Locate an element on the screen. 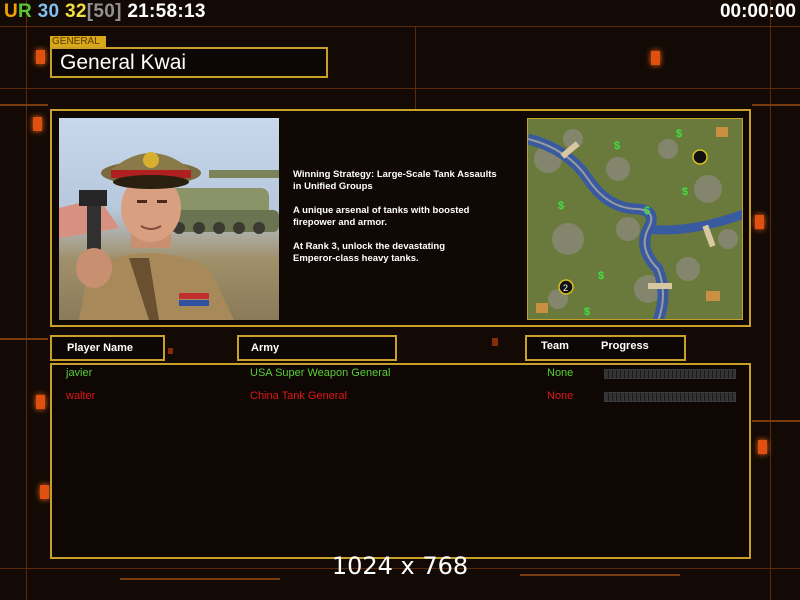 Image resolution: width=800 pixels, height=600 pixels. column-header-player-name: Player Name is located at coordinates (107, 348).